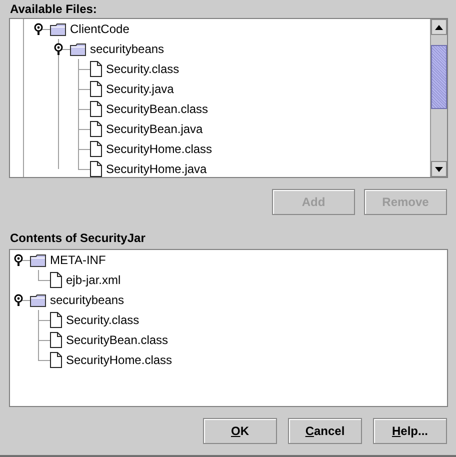  Describe the element at coordinates (154, 169) in the screenshot. I see `tree-item: SecurityHome.java` at that location.